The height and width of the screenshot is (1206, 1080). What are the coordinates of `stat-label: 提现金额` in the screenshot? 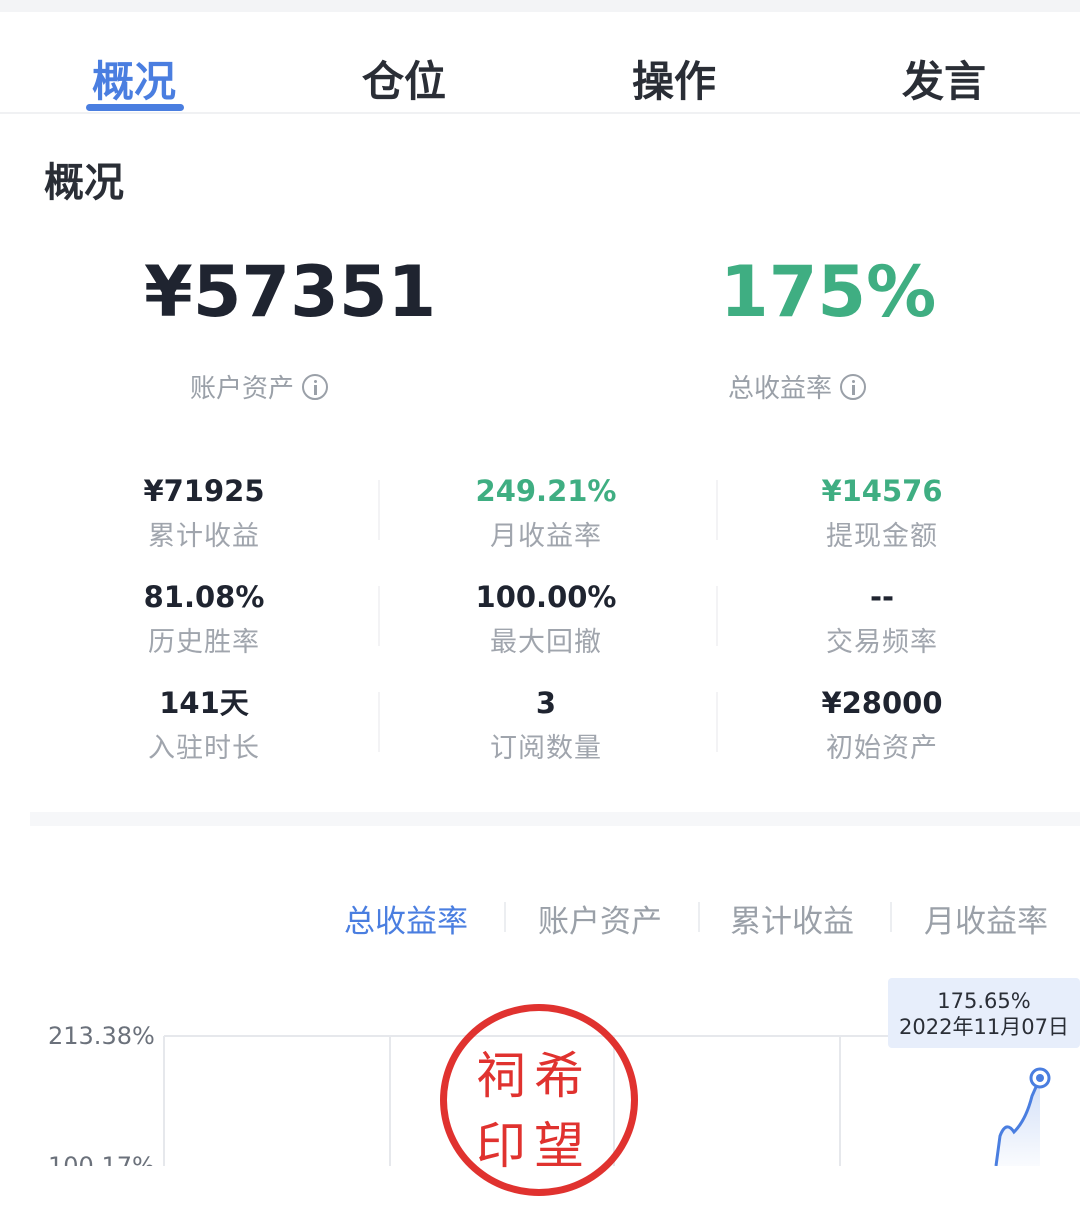 It's located at (882, 536).